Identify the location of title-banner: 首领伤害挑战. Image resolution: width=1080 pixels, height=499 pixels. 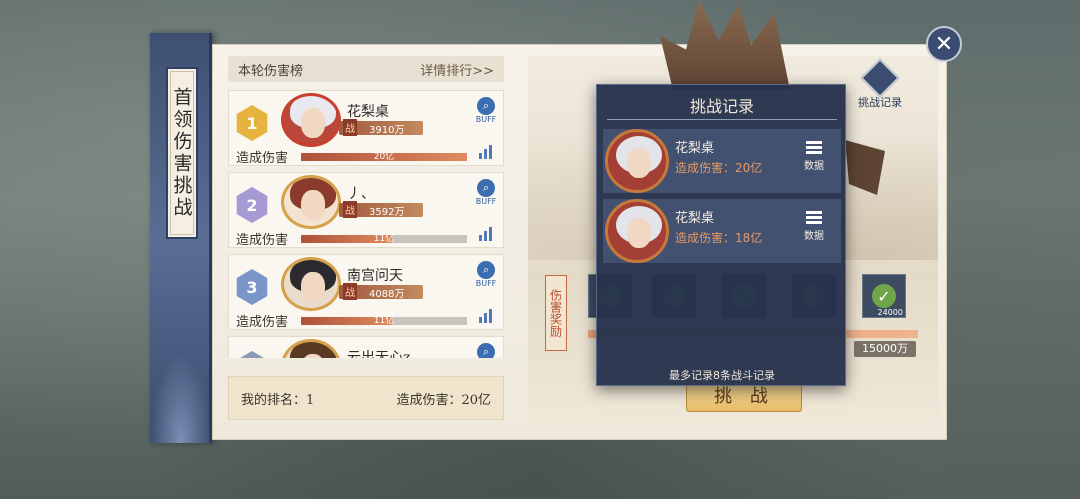
(181, 238).